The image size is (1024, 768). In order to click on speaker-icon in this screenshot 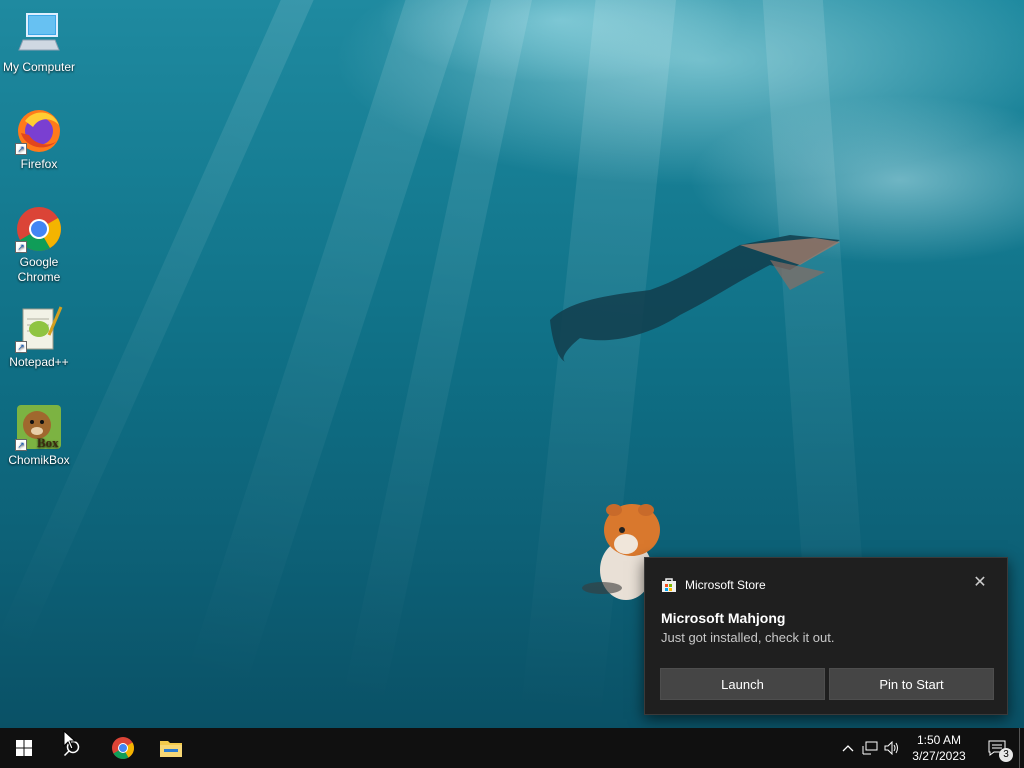, I will do `click(891, 748)`.